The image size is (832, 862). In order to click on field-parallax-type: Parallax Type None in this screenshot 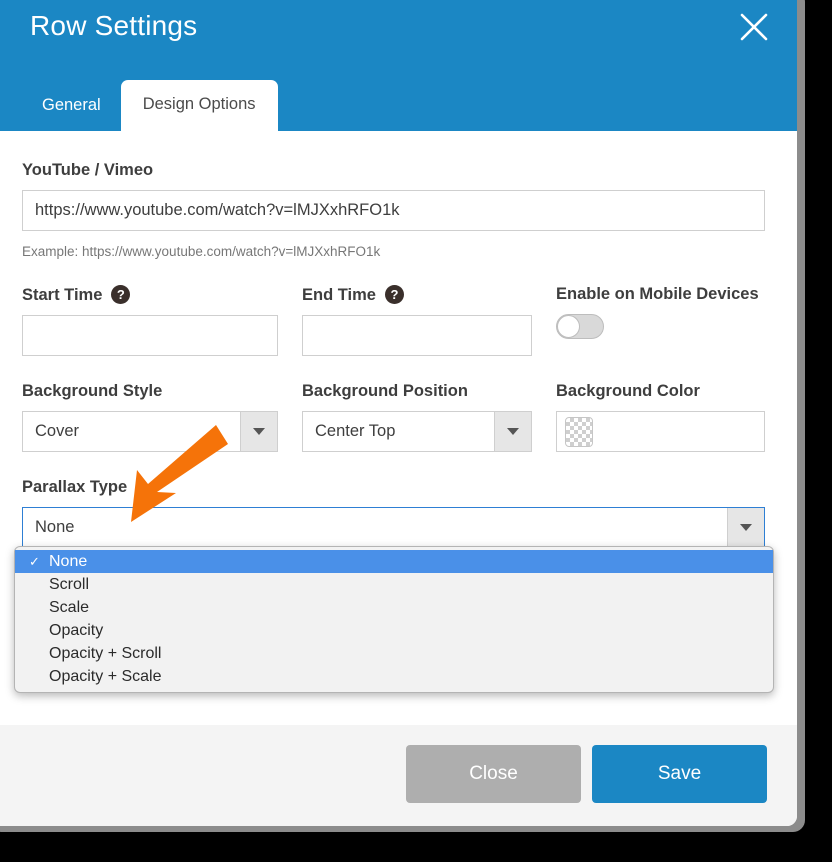, I will do `click(393, 513)`.